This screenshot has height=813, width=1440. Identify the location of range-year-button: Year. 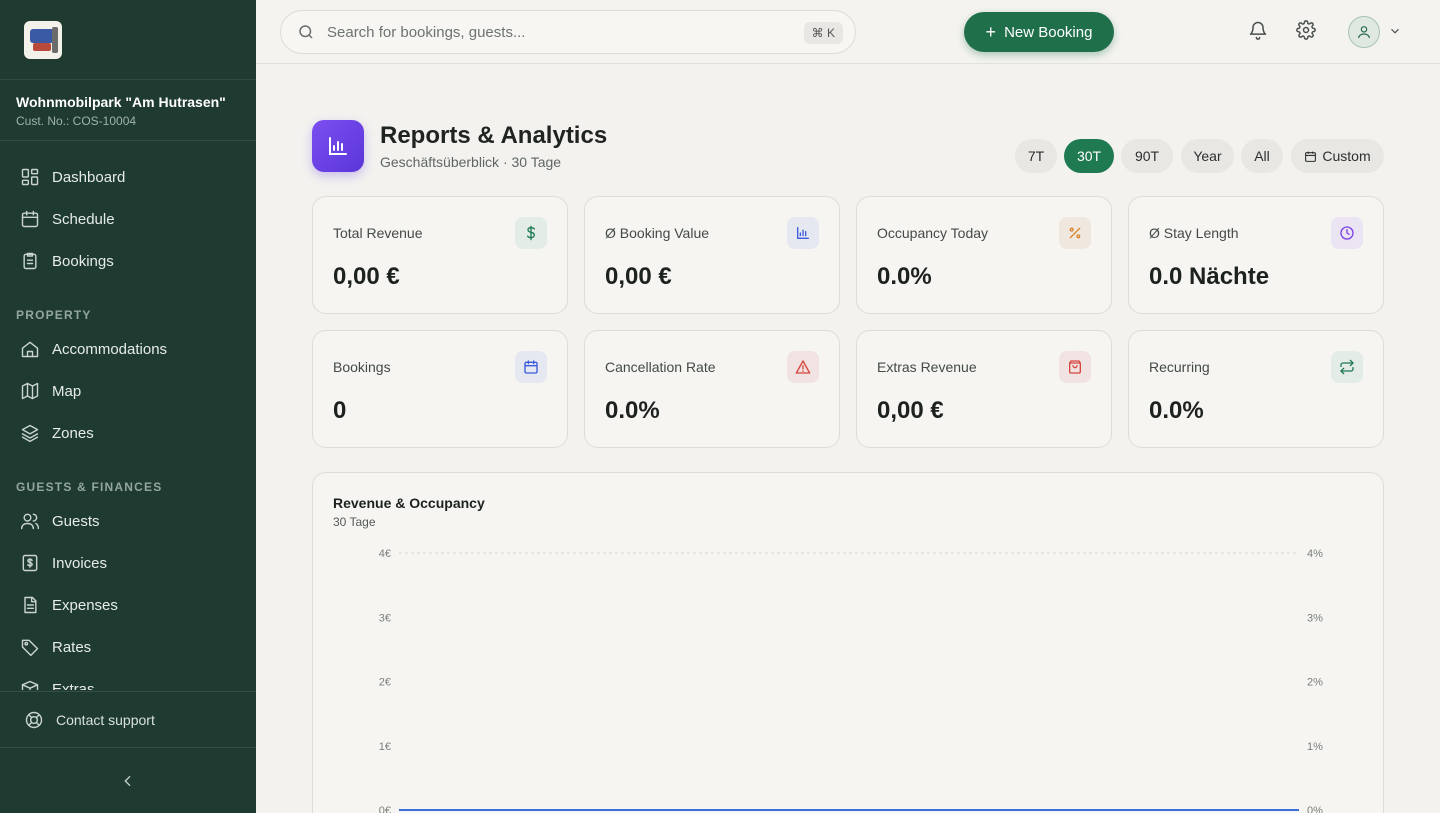
(1207, 156).